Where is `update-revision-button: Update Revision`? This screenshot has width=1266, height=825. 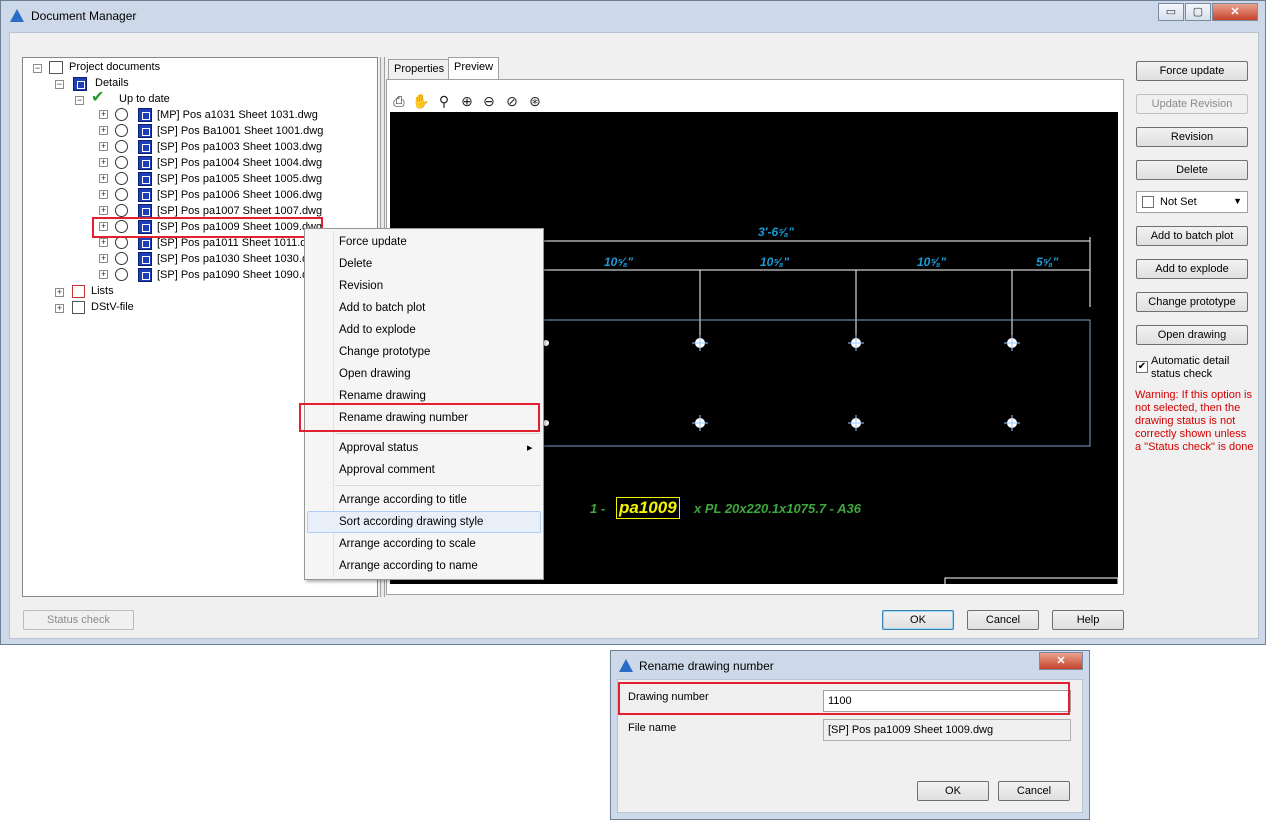 update-revision-button: Update Revision is located at coordinates (1192, 104).